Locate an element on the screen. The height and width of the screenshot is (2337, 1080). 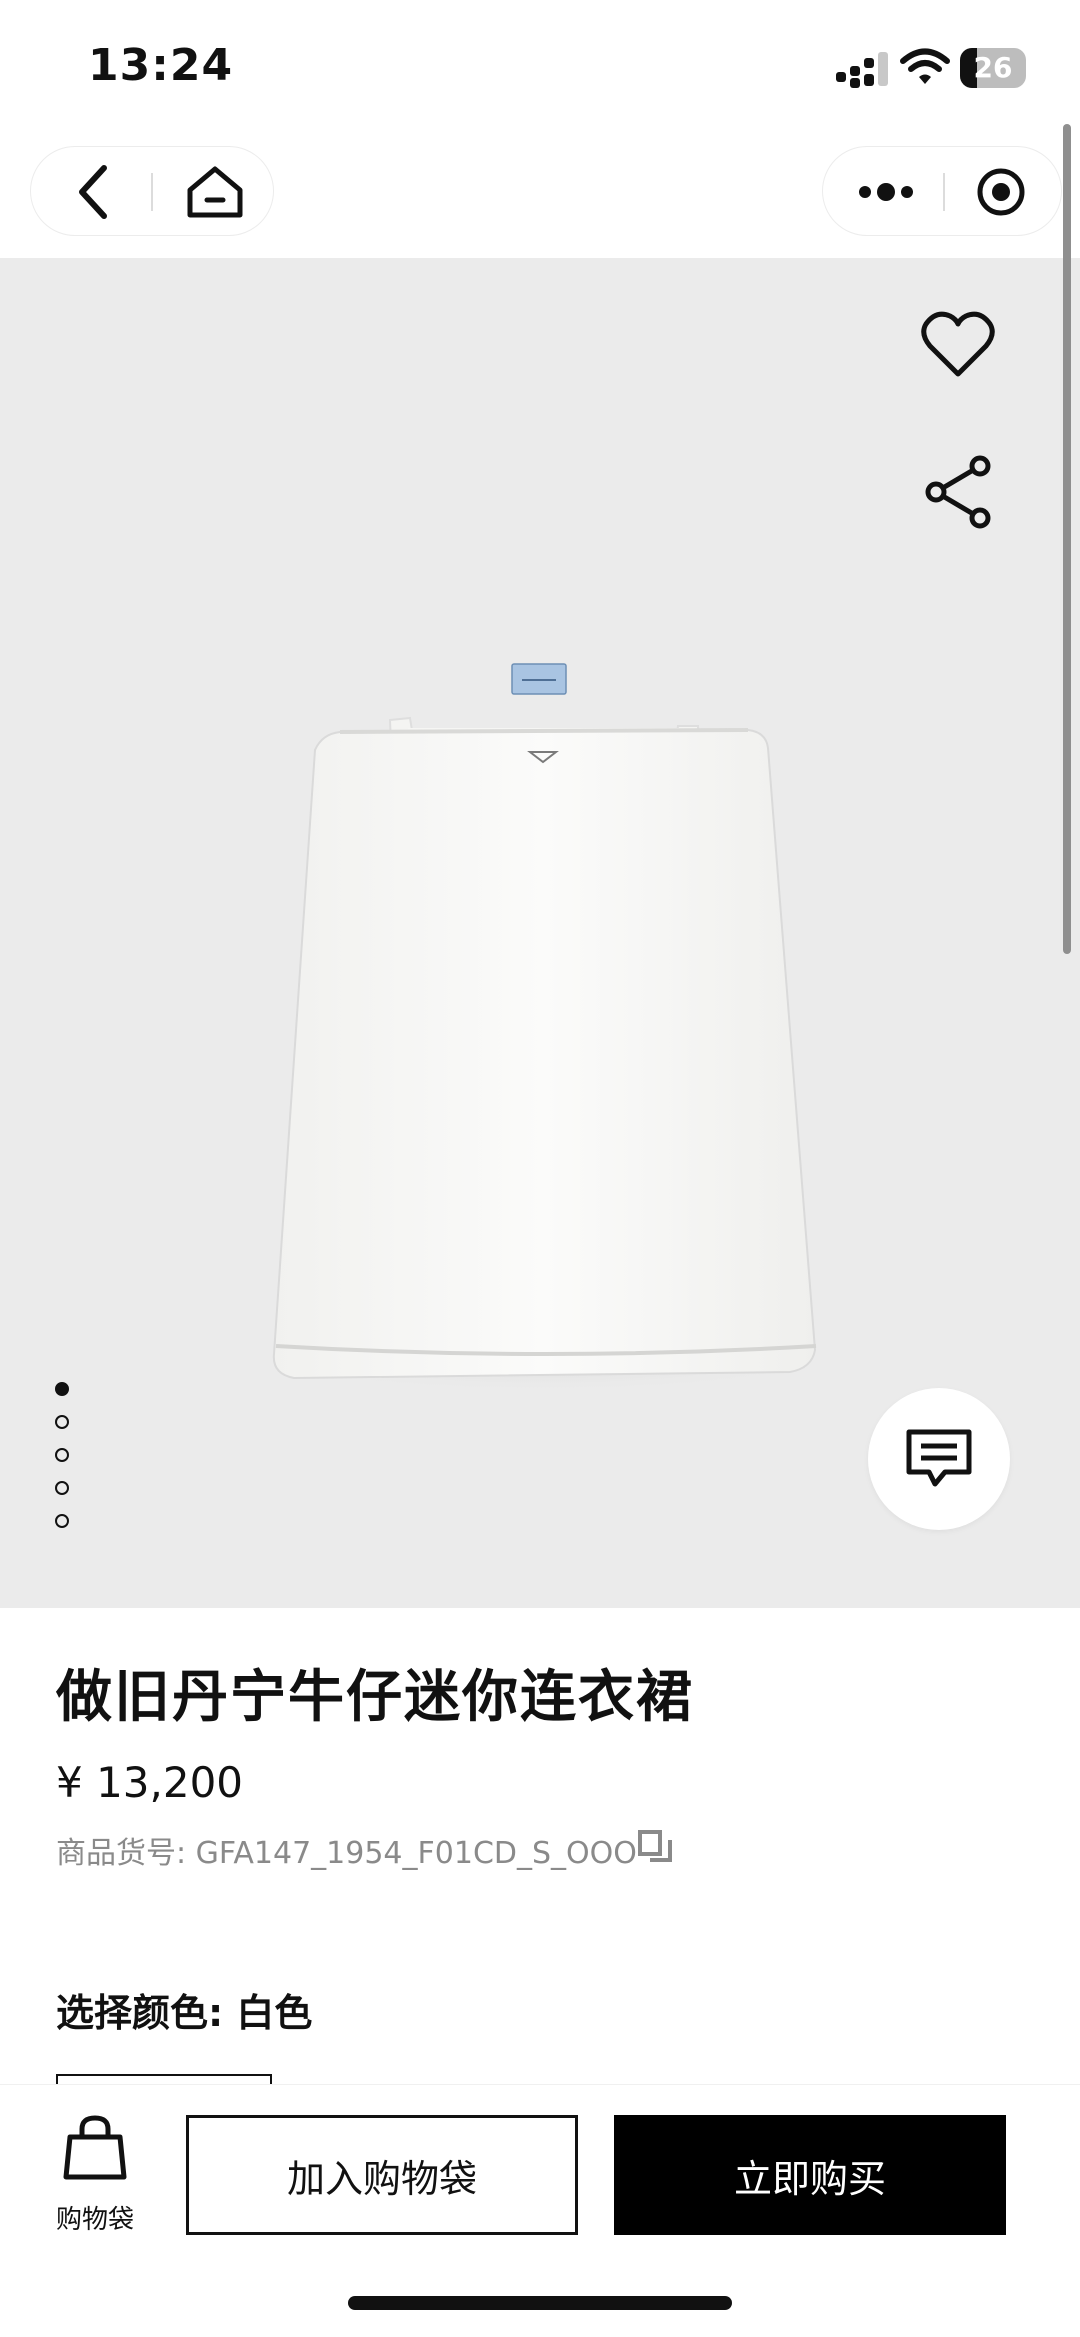
shopping-bag-icon is located at coordinates (95, 2147).